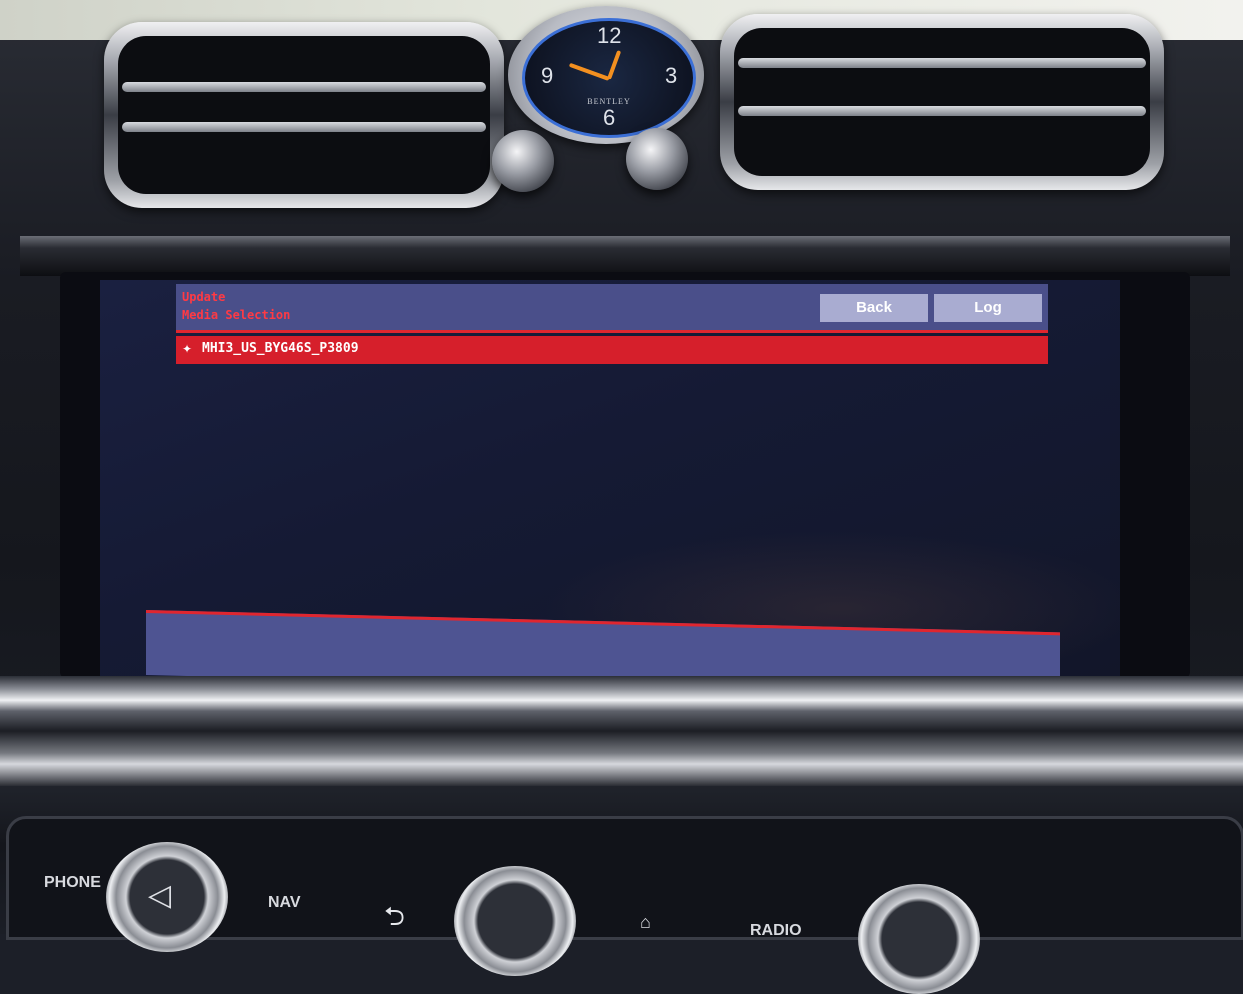 Image resolution: width=1243 pixels, height=994 pixels. Describe the element at coordinates (547, 75) in the screenshot. I see `clock-number-9: 9` at that location.